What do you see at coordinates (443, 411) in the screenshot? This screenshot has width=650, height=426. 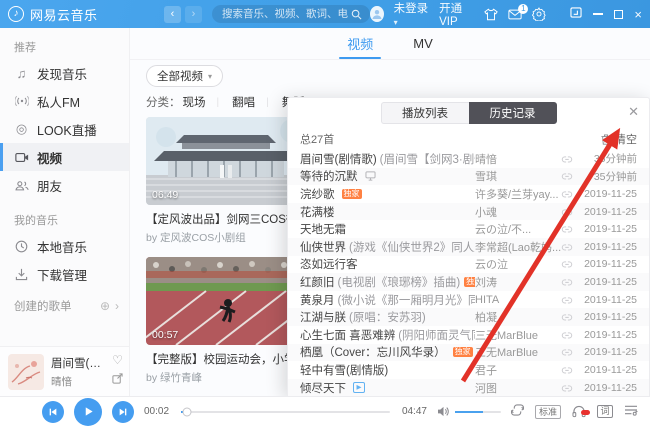 I see `volume-icon` at bounding box center [443, 411].